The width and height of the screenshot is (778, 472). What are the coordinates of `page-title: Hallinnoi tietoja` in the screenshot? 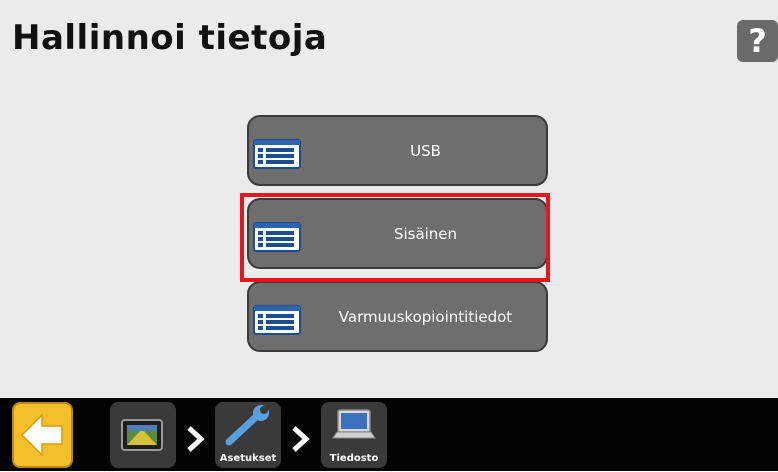 It's located at (170, 38).